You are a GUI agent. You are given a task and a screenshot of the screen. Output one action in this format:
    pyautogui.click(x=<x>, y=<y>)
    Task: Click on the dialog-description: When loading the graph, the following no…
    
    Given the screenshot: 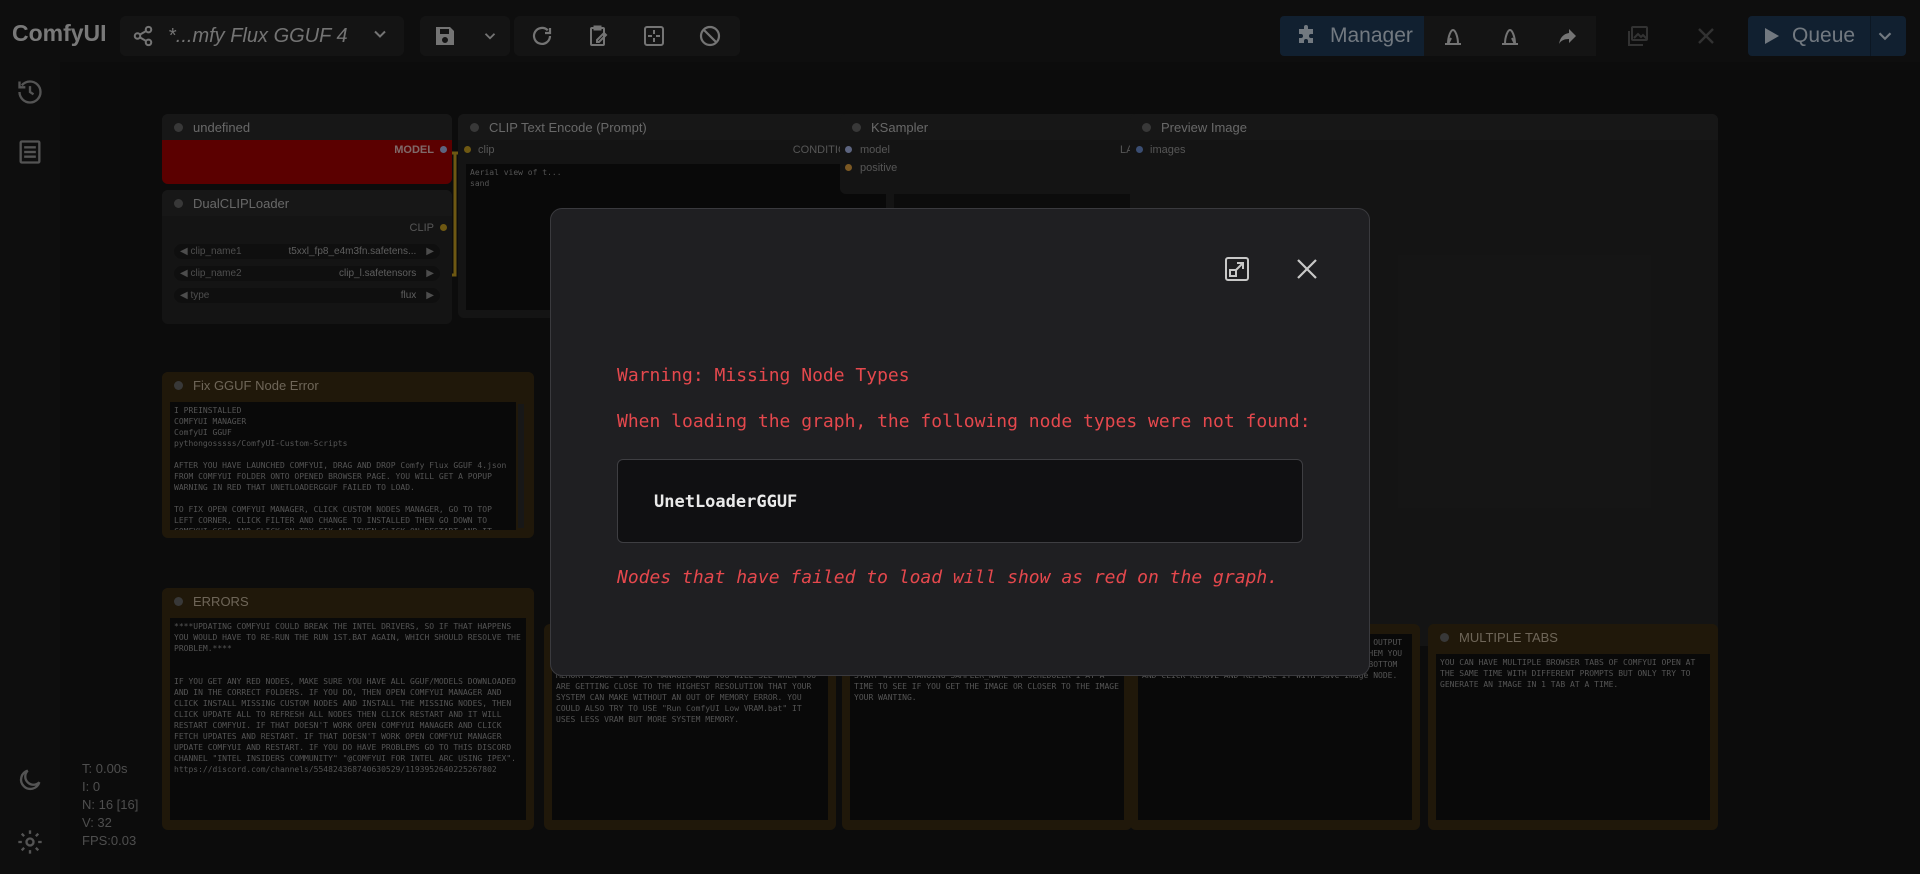 What is the action you would take?
    pyautogui.click(x=964, y=421)
    